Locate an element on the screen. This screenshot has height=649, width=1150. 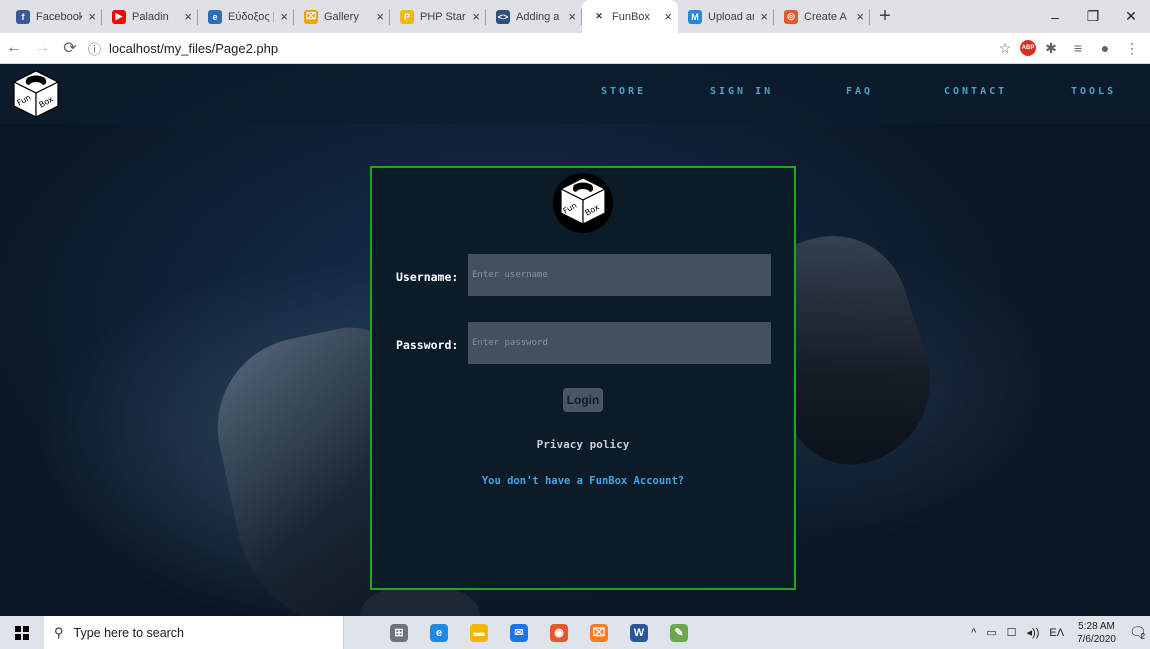
login-button: Login is located at coordinates (583, 400).